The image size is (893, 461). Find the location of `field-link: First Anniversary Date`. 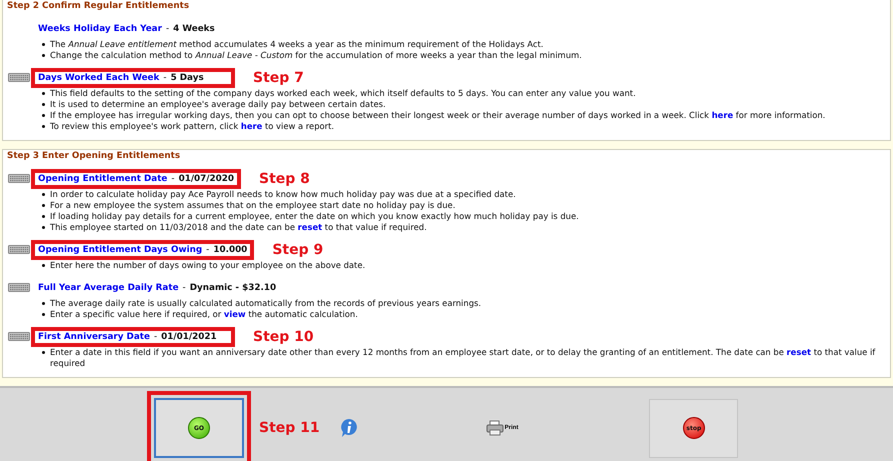

field-link: First Anniversary Date is located at coordinates (94, 337).